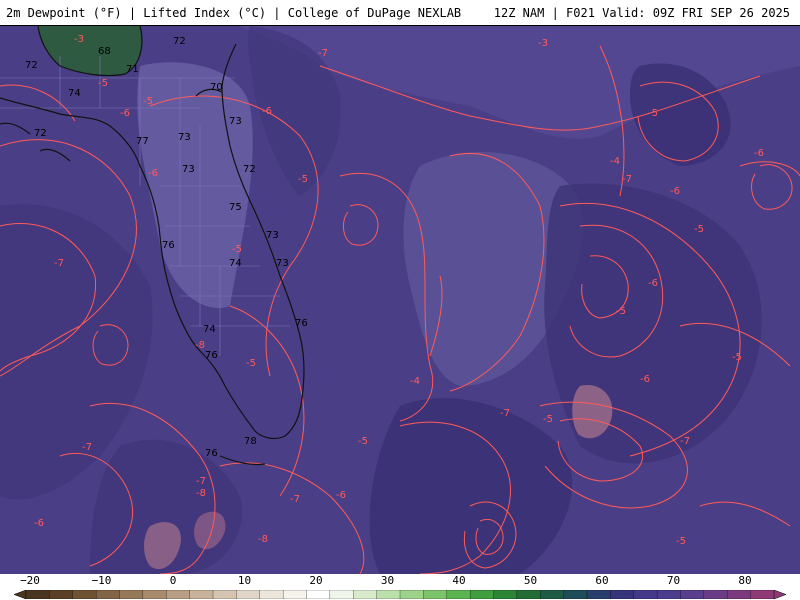 The image size is (800, 600). I want to click on colorbar-legend: −20 −10 0 10 20 30 40 50 60 70 80, so click(400, 587).